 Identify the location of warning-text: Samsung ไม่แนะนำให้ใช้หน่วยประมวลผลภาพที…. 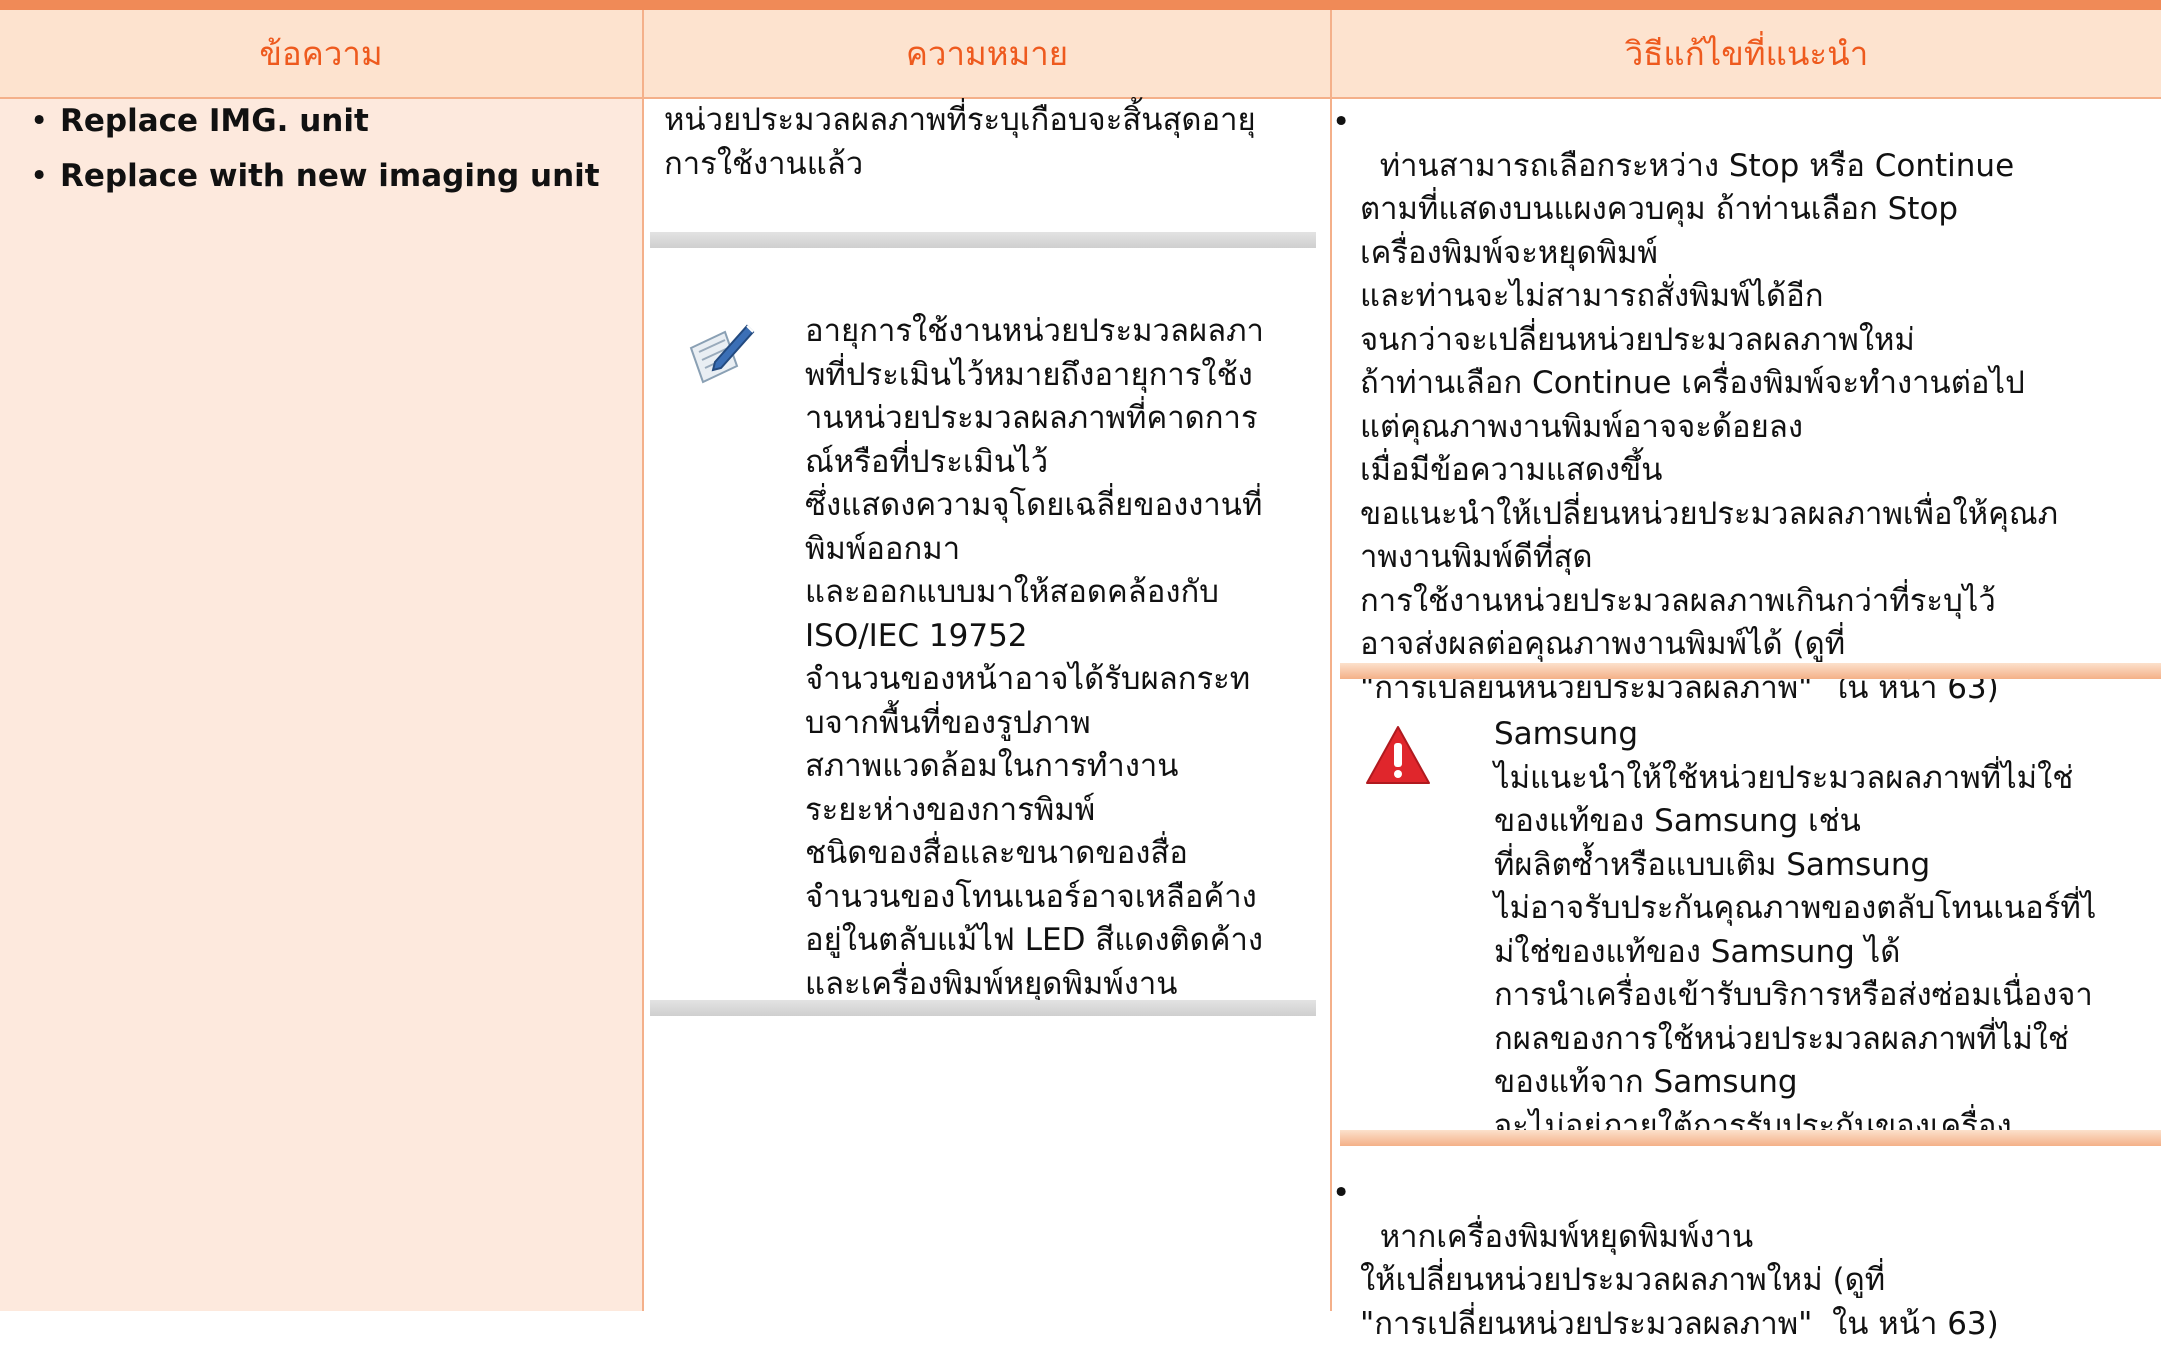
(1795, 930).